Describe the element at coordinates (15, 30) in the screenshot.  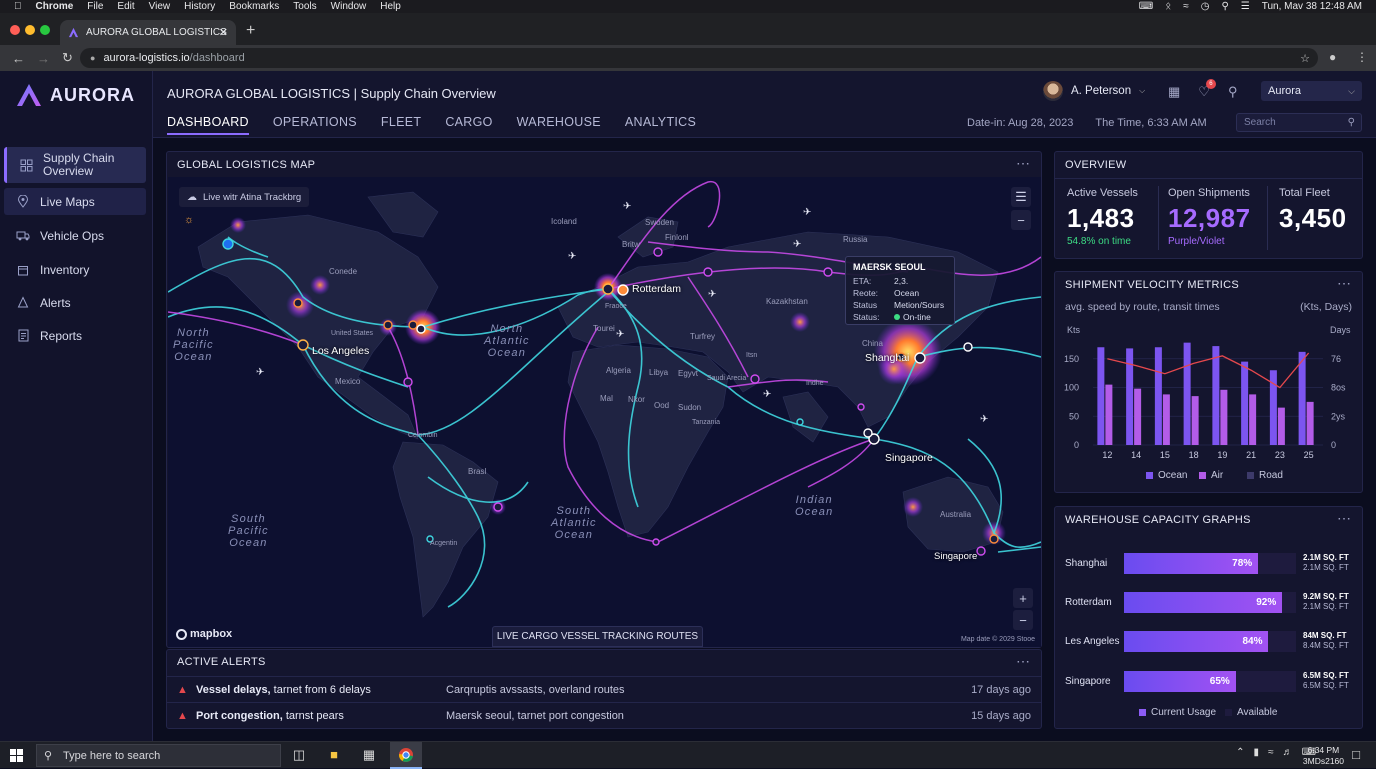
I see `close-window-button` at that location.